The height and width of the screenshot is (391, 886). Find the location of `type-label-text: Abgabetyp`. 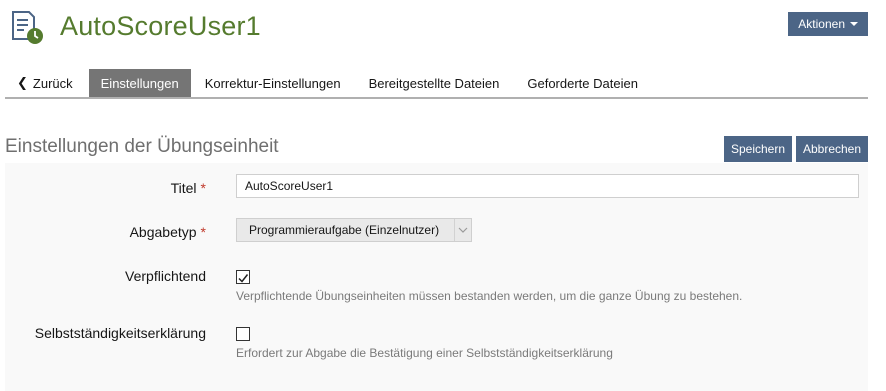

type-label-text: Abgabetyp is located at coordinates (163, 232).